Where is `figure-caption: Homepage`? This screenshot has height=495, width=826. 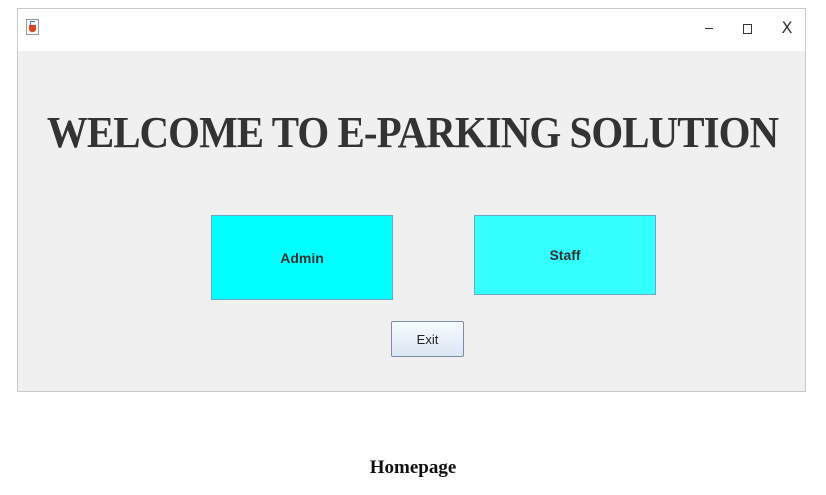
figure-caption: Homepage is located at coordinates (413, 467).